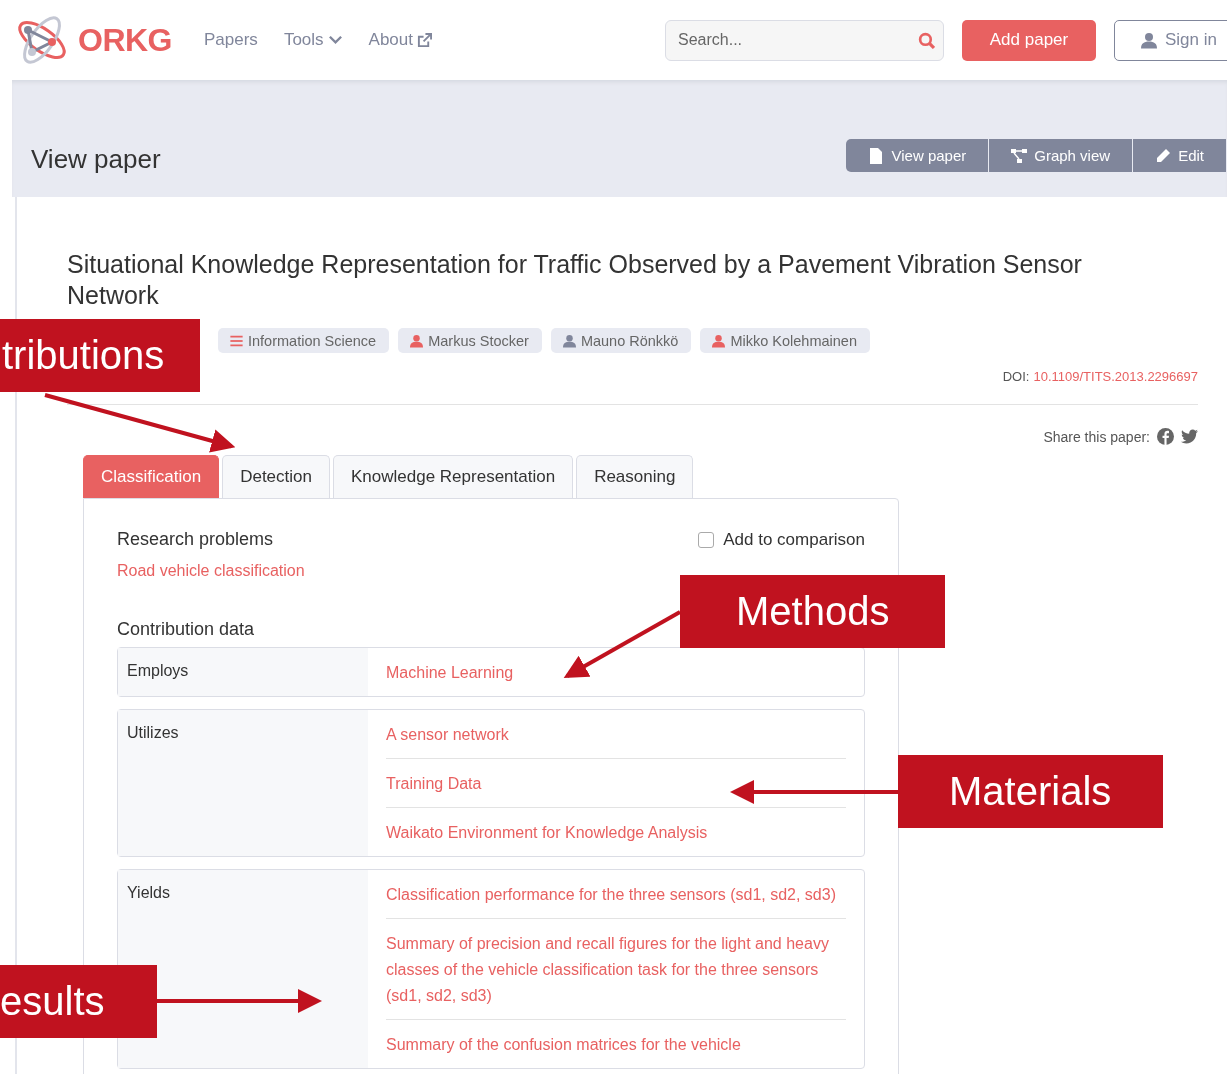  What do you see at coordinates (1096, 436) in the screenshot?
I see `share-label: Share this paper:` at bounding box center [1096, 436].